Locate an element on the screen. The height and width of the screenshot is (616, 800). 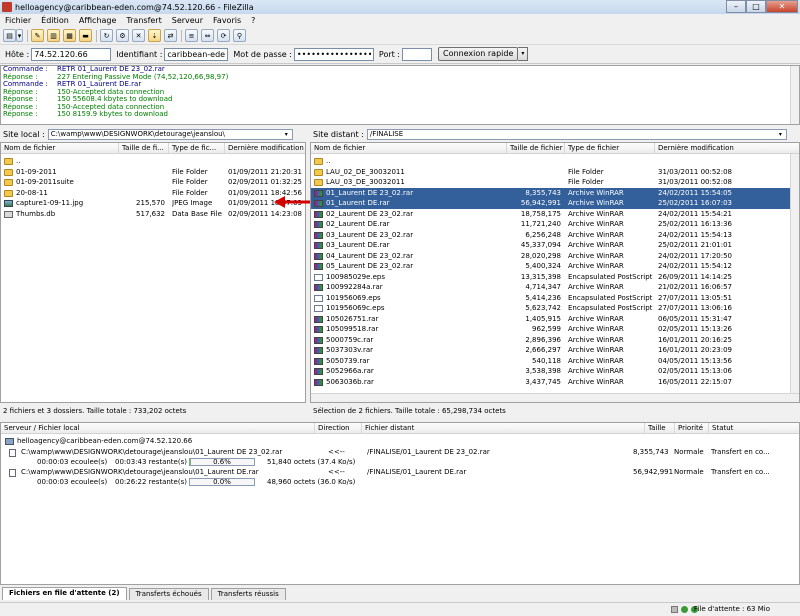
disconnect-icon: ⇣ is located at coordinates (154, 35).